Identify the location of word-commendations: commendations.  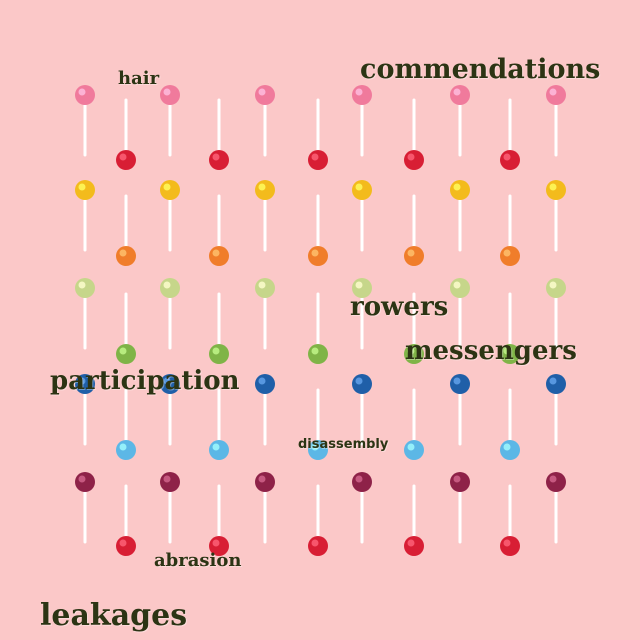
(480, 69).